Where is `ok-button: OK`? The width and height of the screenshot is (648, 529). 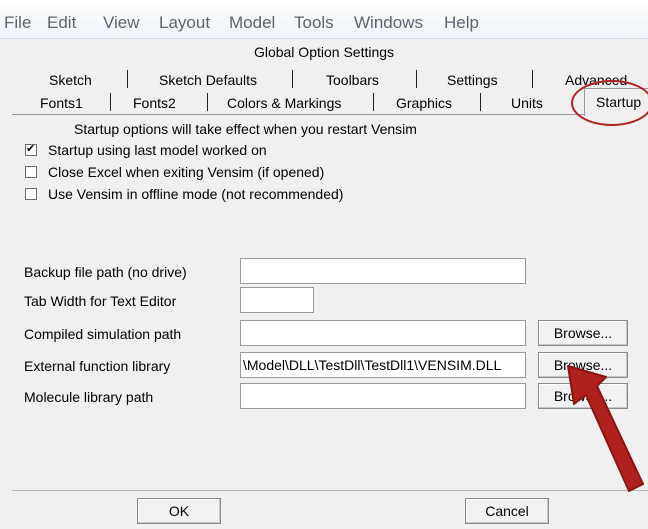
ok-button: OK is located at coordinates (179, 511).